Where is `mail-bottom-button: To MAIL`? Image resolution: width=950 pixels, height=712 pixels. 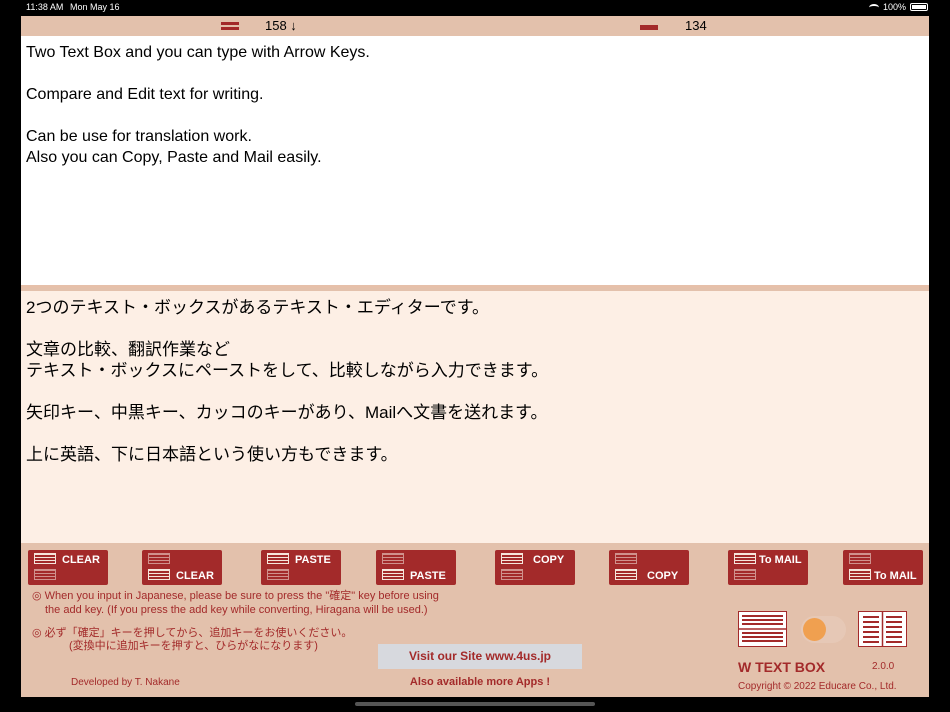 mail-bottom-button: To MAIL is located at coordinates (883, 567).